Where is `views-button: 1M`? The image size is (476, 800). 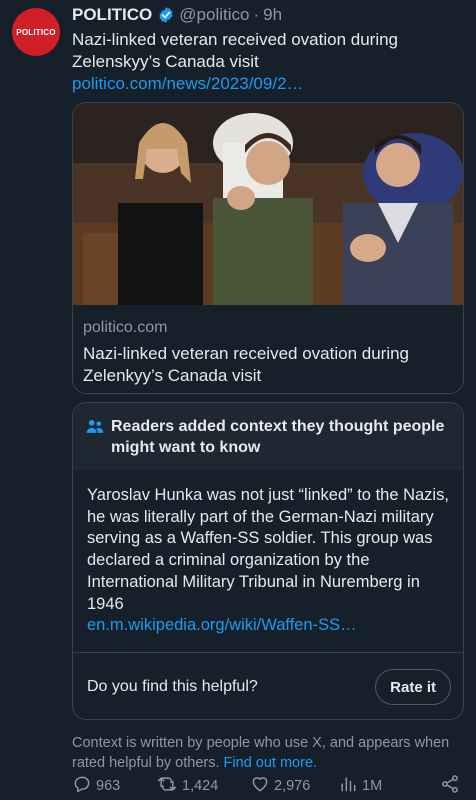
views-button: 1M is located at coordinates (383, 786).